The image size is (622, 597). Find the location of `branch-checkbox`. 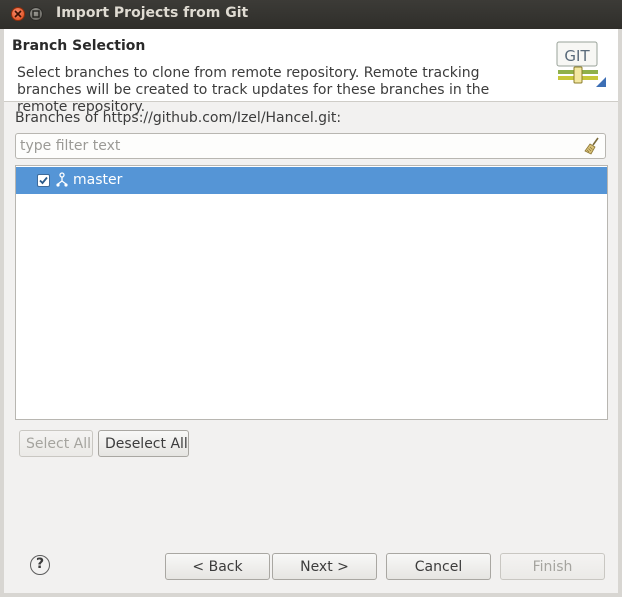

branch-checkbox is located at coordinates (43, 180).